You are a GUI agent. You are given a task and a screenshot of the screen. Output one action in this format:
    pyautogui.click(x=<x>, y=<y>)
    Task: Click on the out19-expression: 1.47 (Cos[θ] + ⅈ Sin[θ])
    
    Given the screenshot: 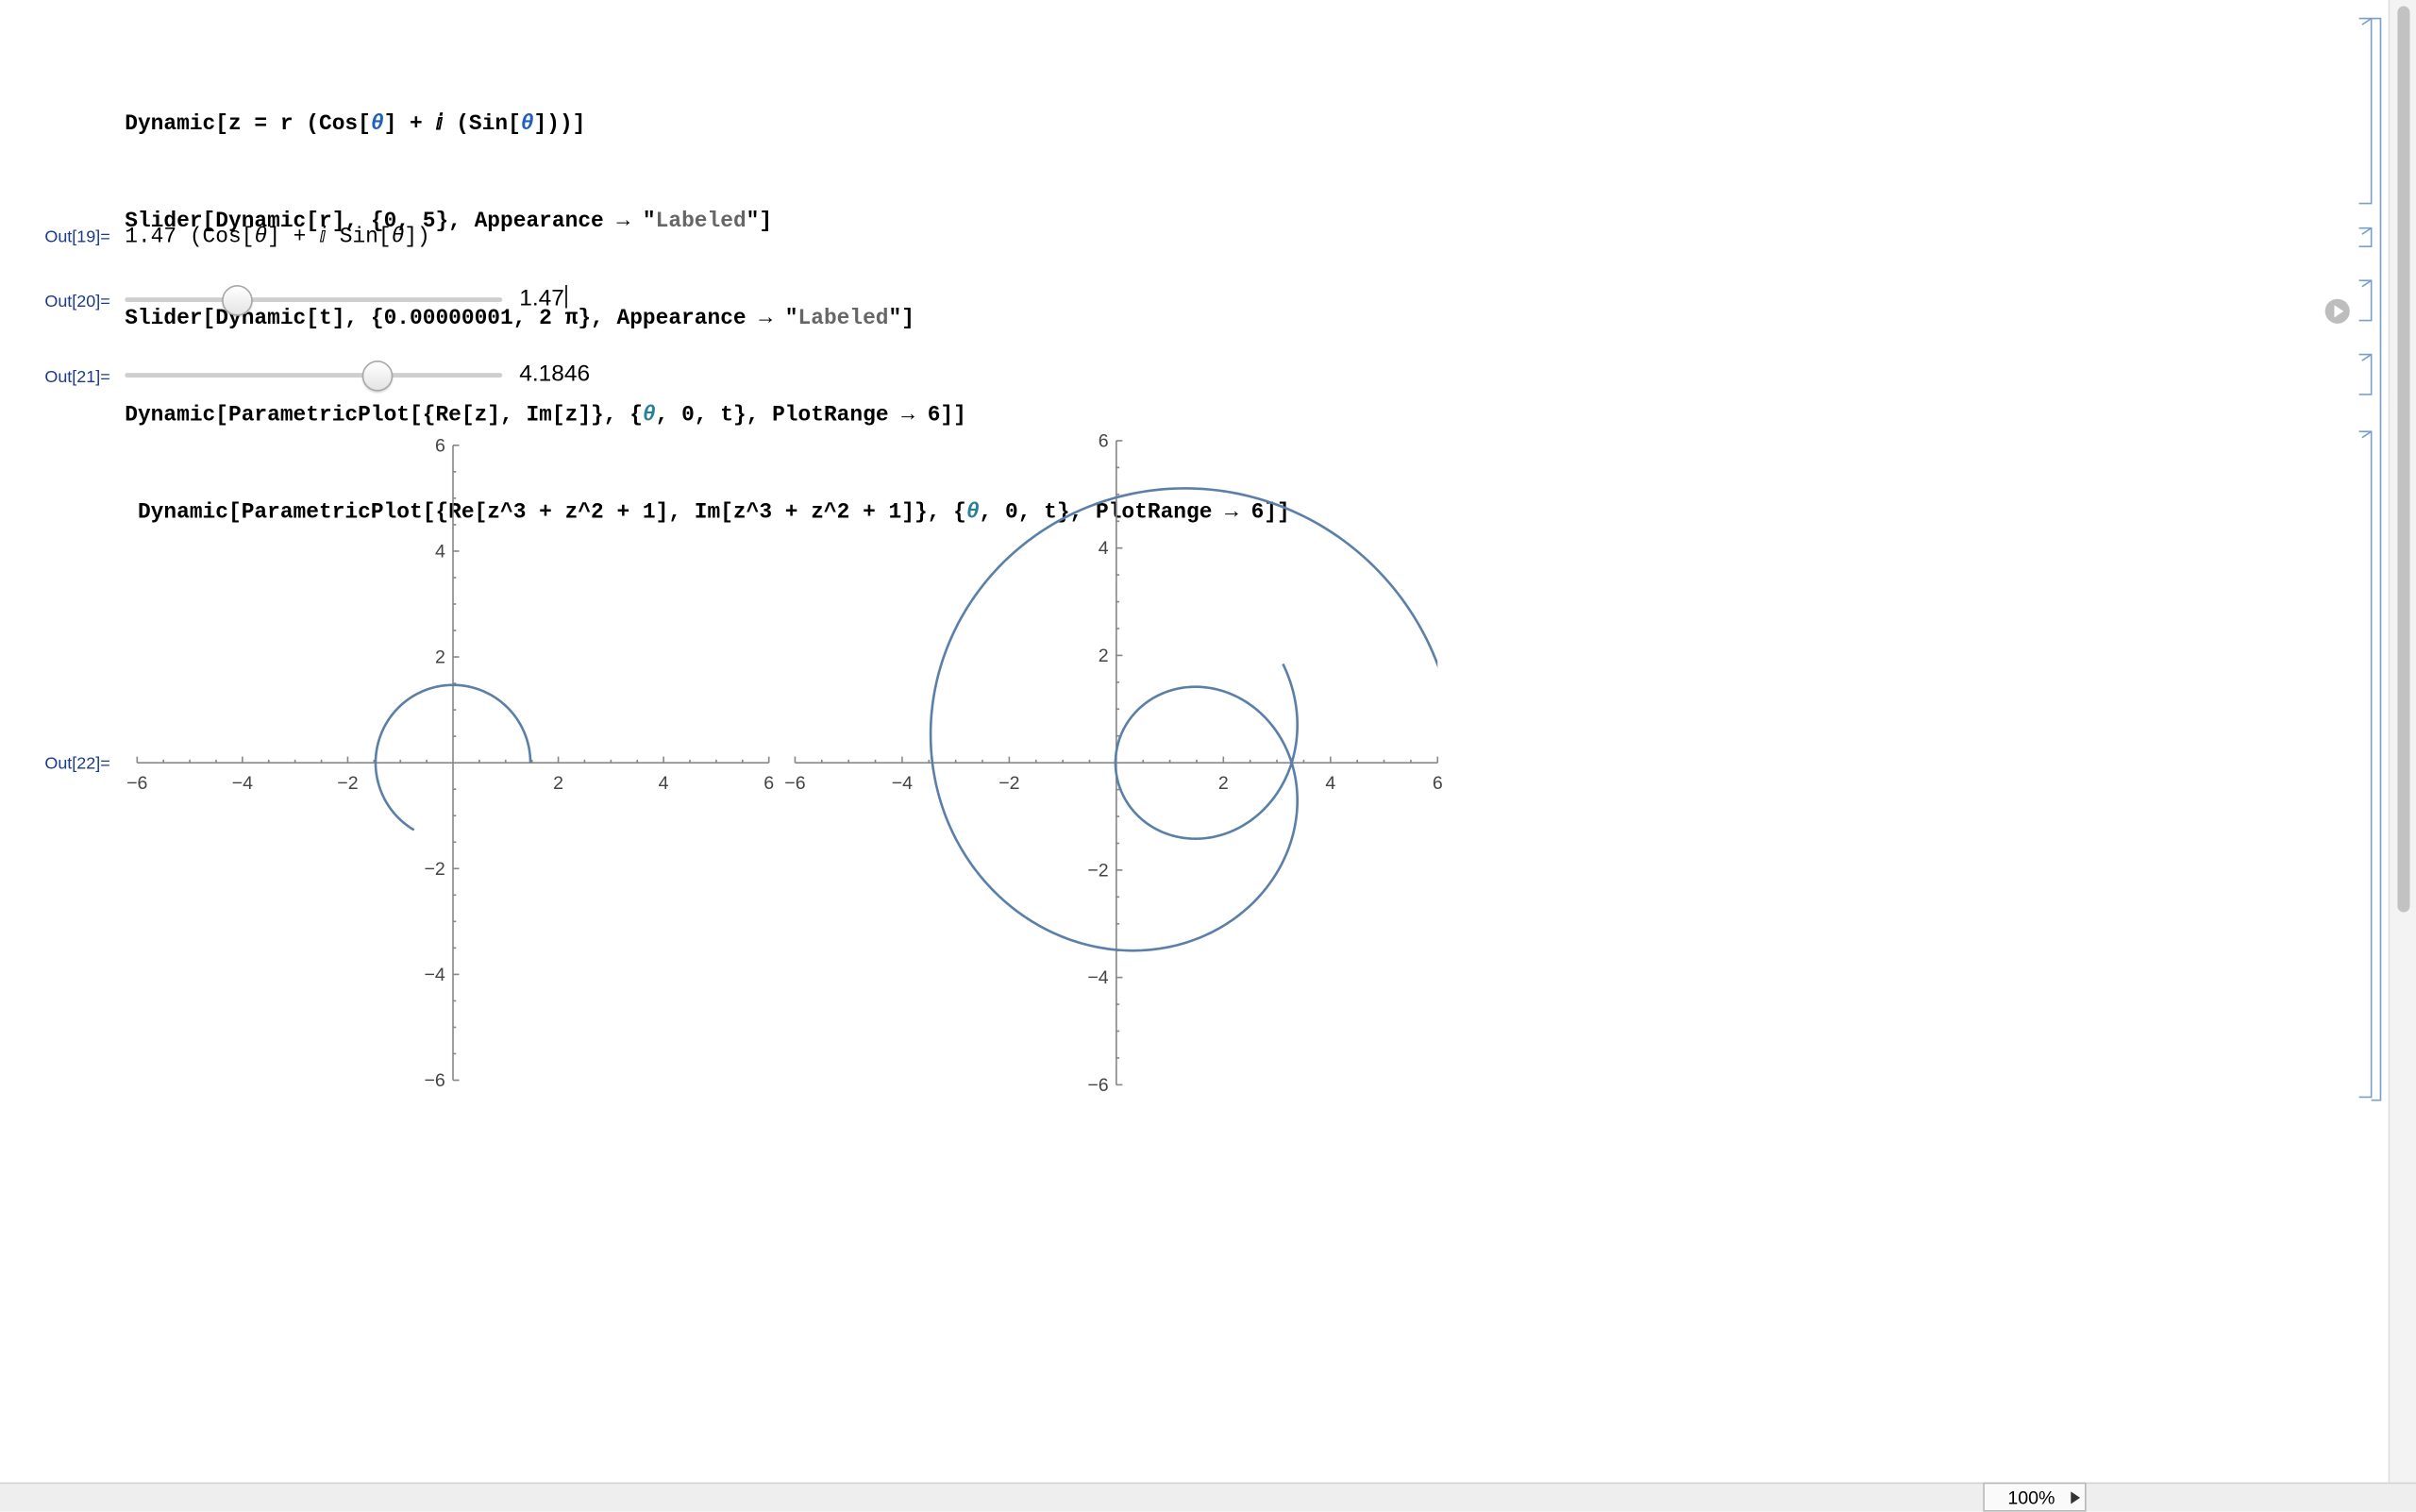 What is the action you would take?
    pyautogui.click(x=277, y=236)
    